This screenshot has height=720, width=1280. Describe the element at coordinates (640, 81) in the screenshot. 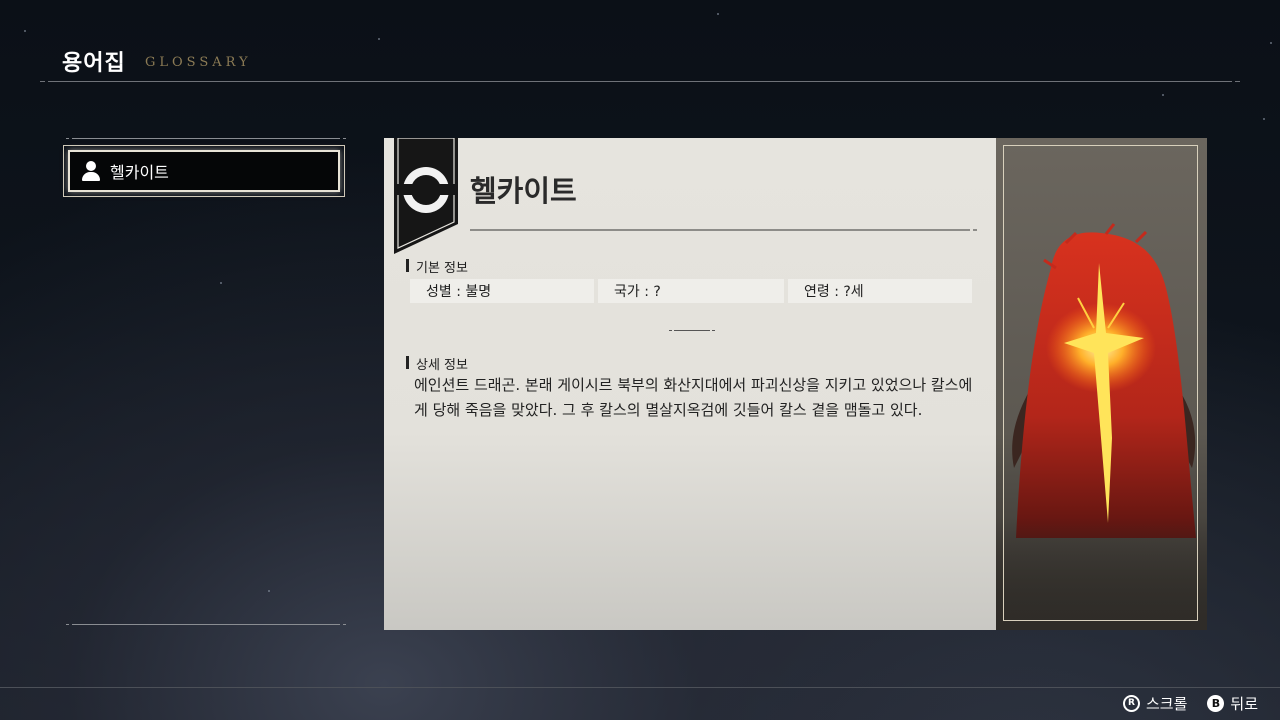

I see `header-divider` at that location.